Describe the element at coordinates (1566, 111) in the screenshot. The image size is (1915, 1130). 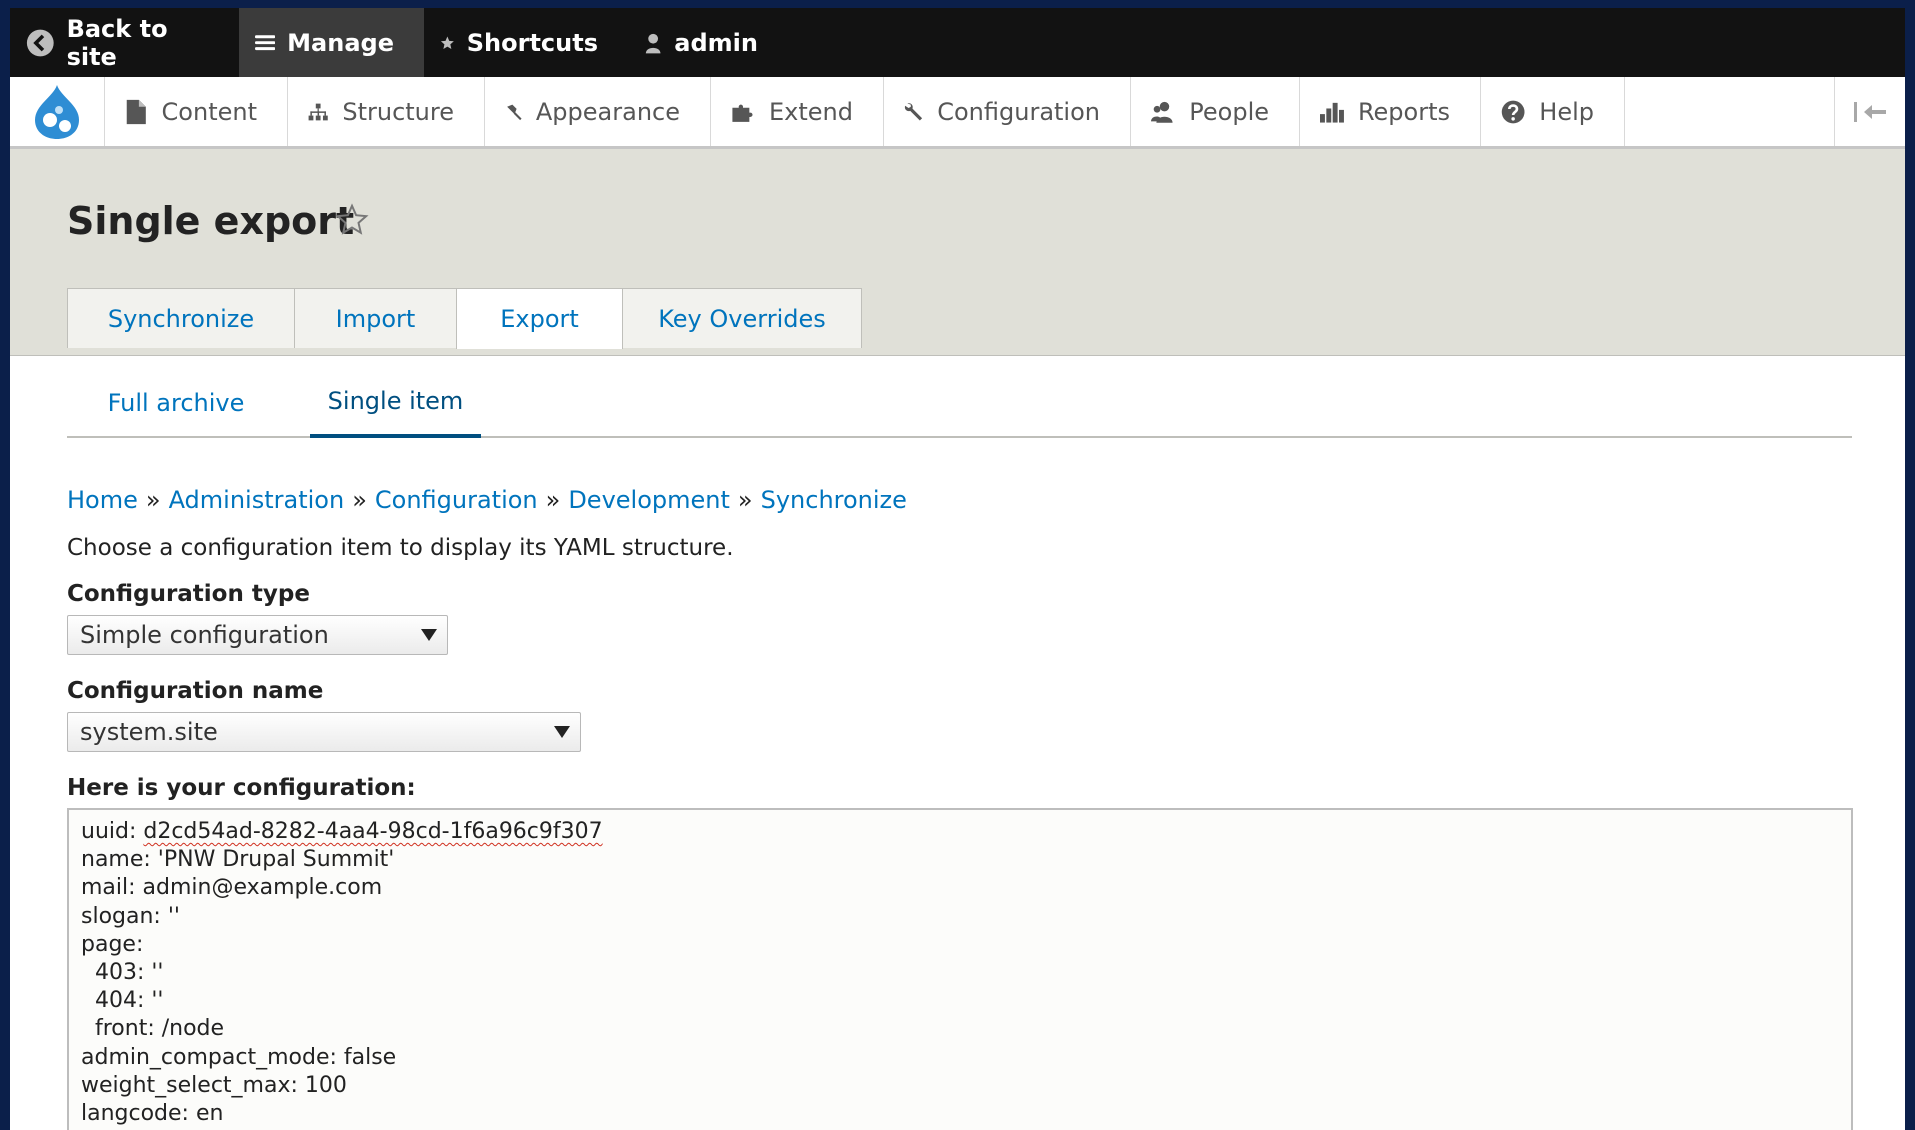
I see `tray-item-label: Help` at that location.